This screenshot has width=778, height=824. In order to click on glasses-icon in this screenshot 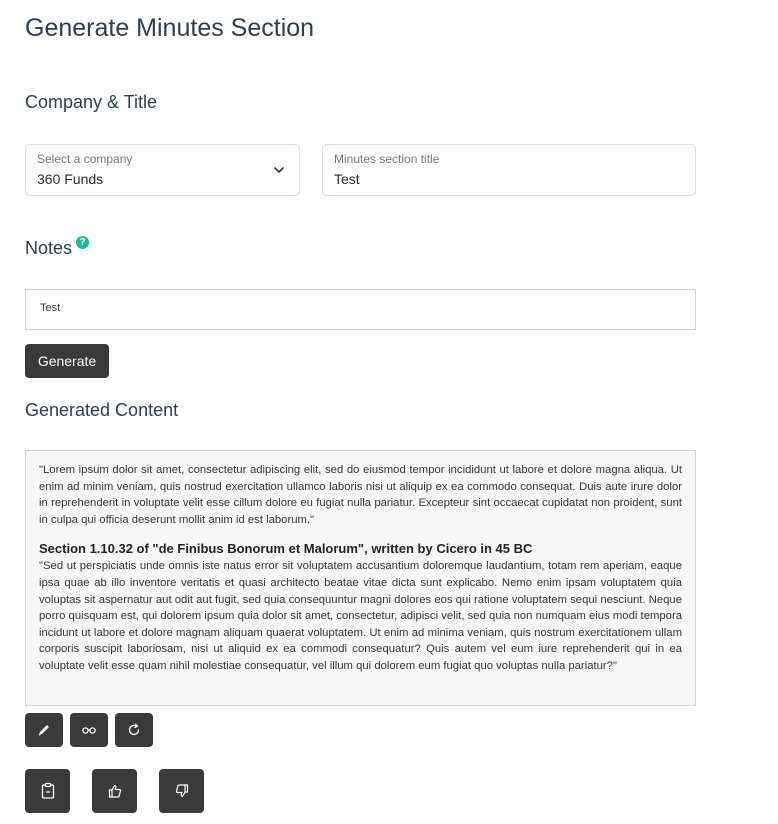, I will do `click(89, 730)`.